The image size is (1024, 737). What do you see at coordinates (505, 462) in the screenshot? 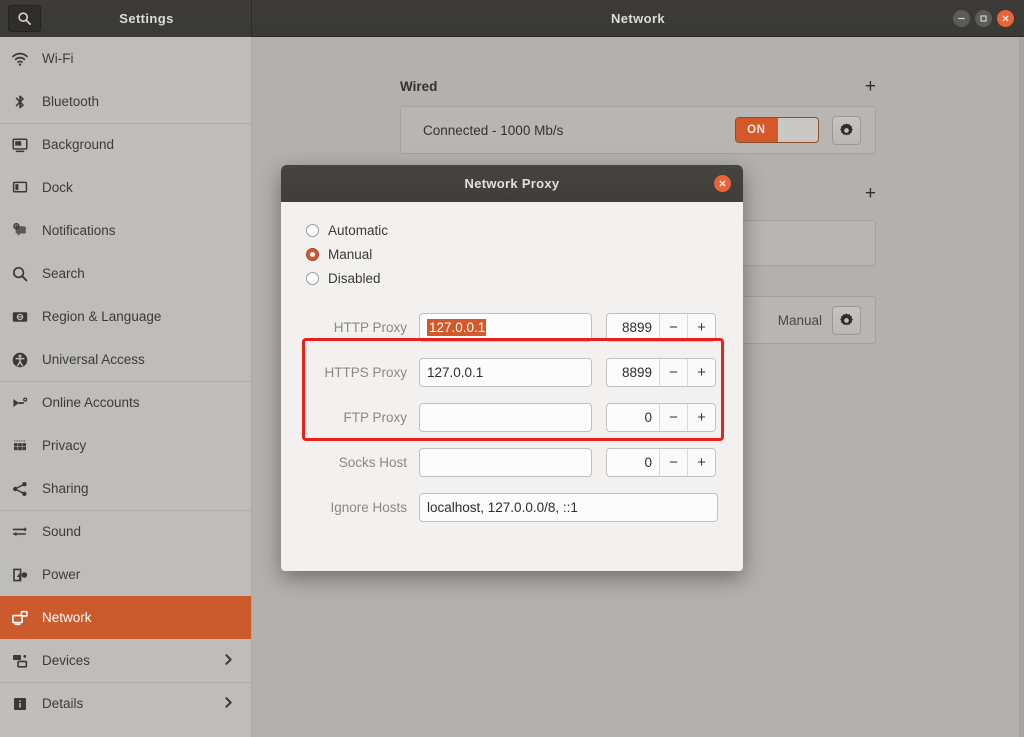
I see `socks-host-input` at bounding box center [505, 462].